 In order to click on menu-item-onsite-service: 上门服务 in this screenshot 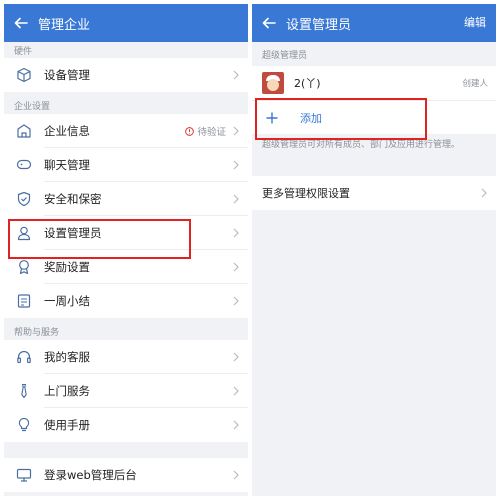, I will do `click(126, 391)`.